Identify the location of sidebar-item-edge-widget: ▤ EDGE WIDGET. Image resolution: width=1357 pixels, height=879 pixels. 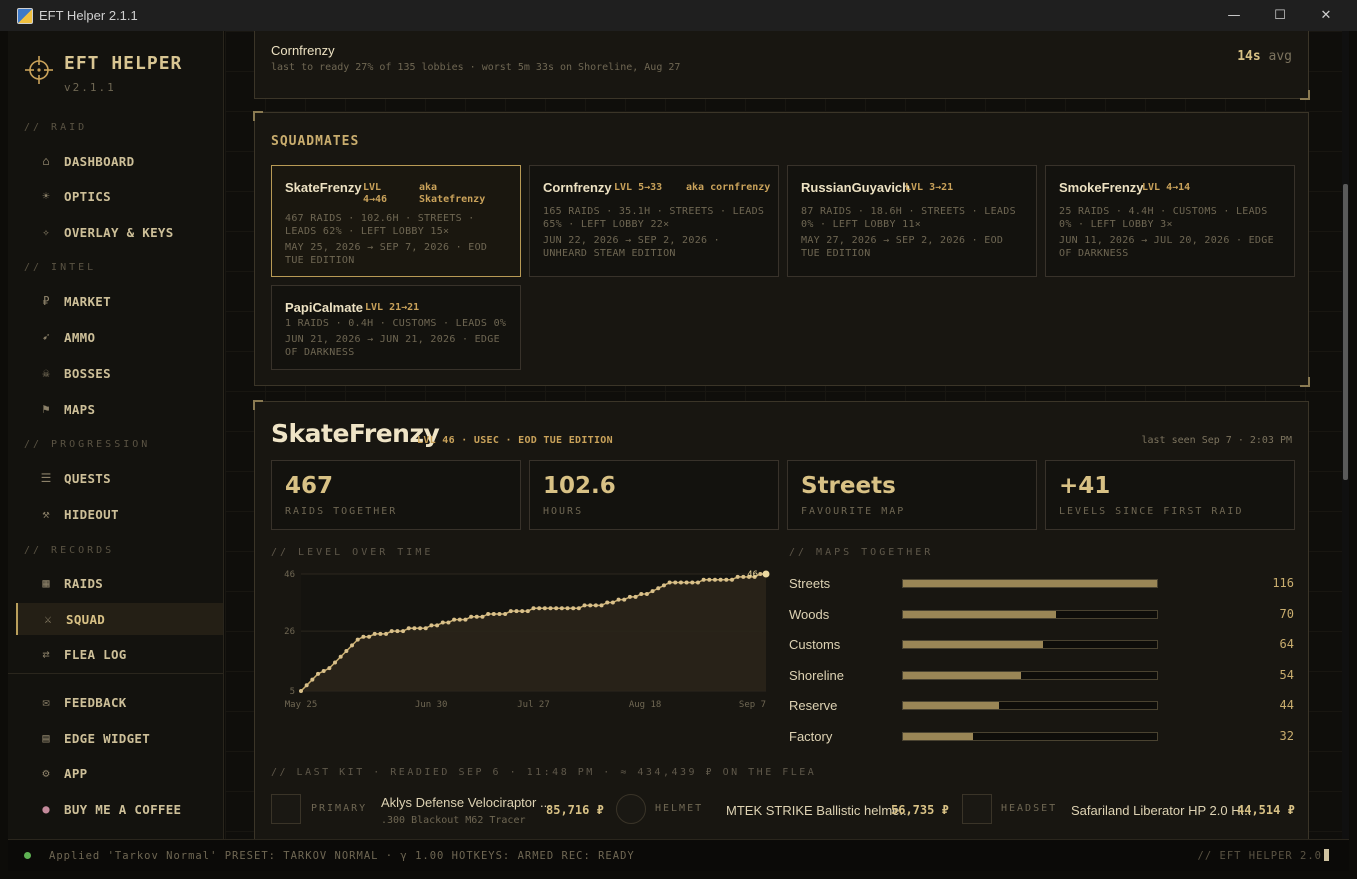
(119, 738).